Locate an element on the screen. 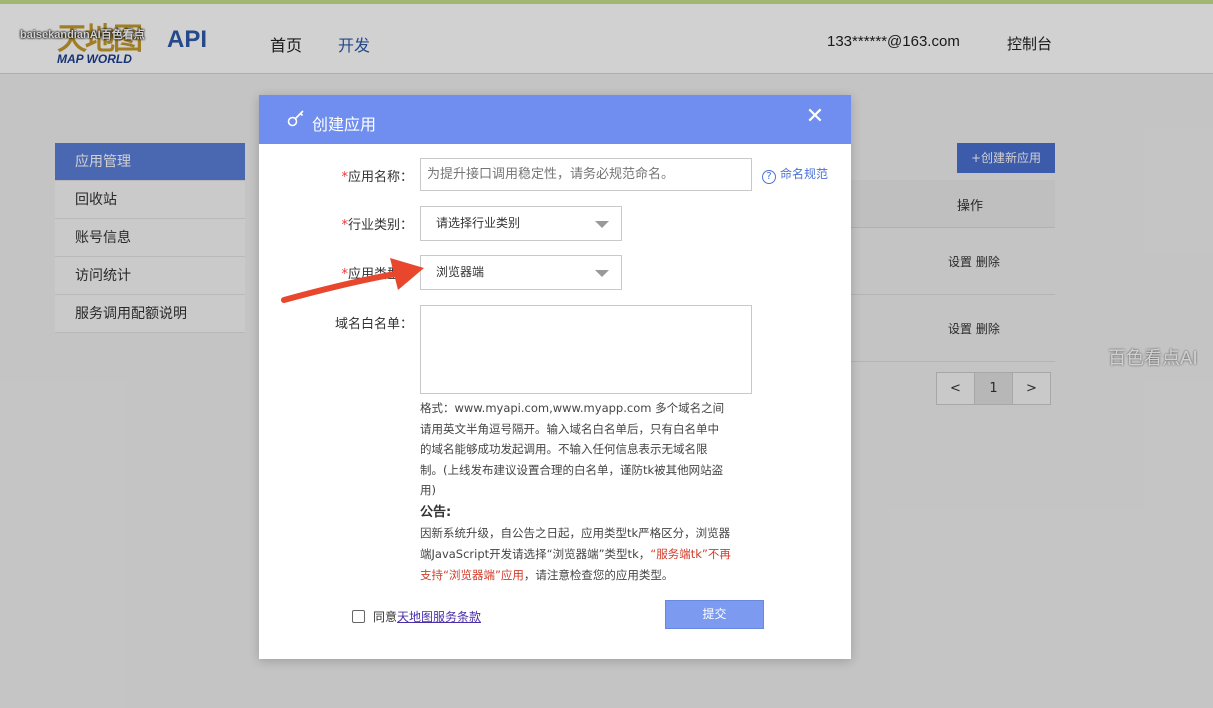 Image resolution: width=1213 pixels, height=708 pixels. modal-header: 创建应用 ✕ is located at coordinates (555, 119).